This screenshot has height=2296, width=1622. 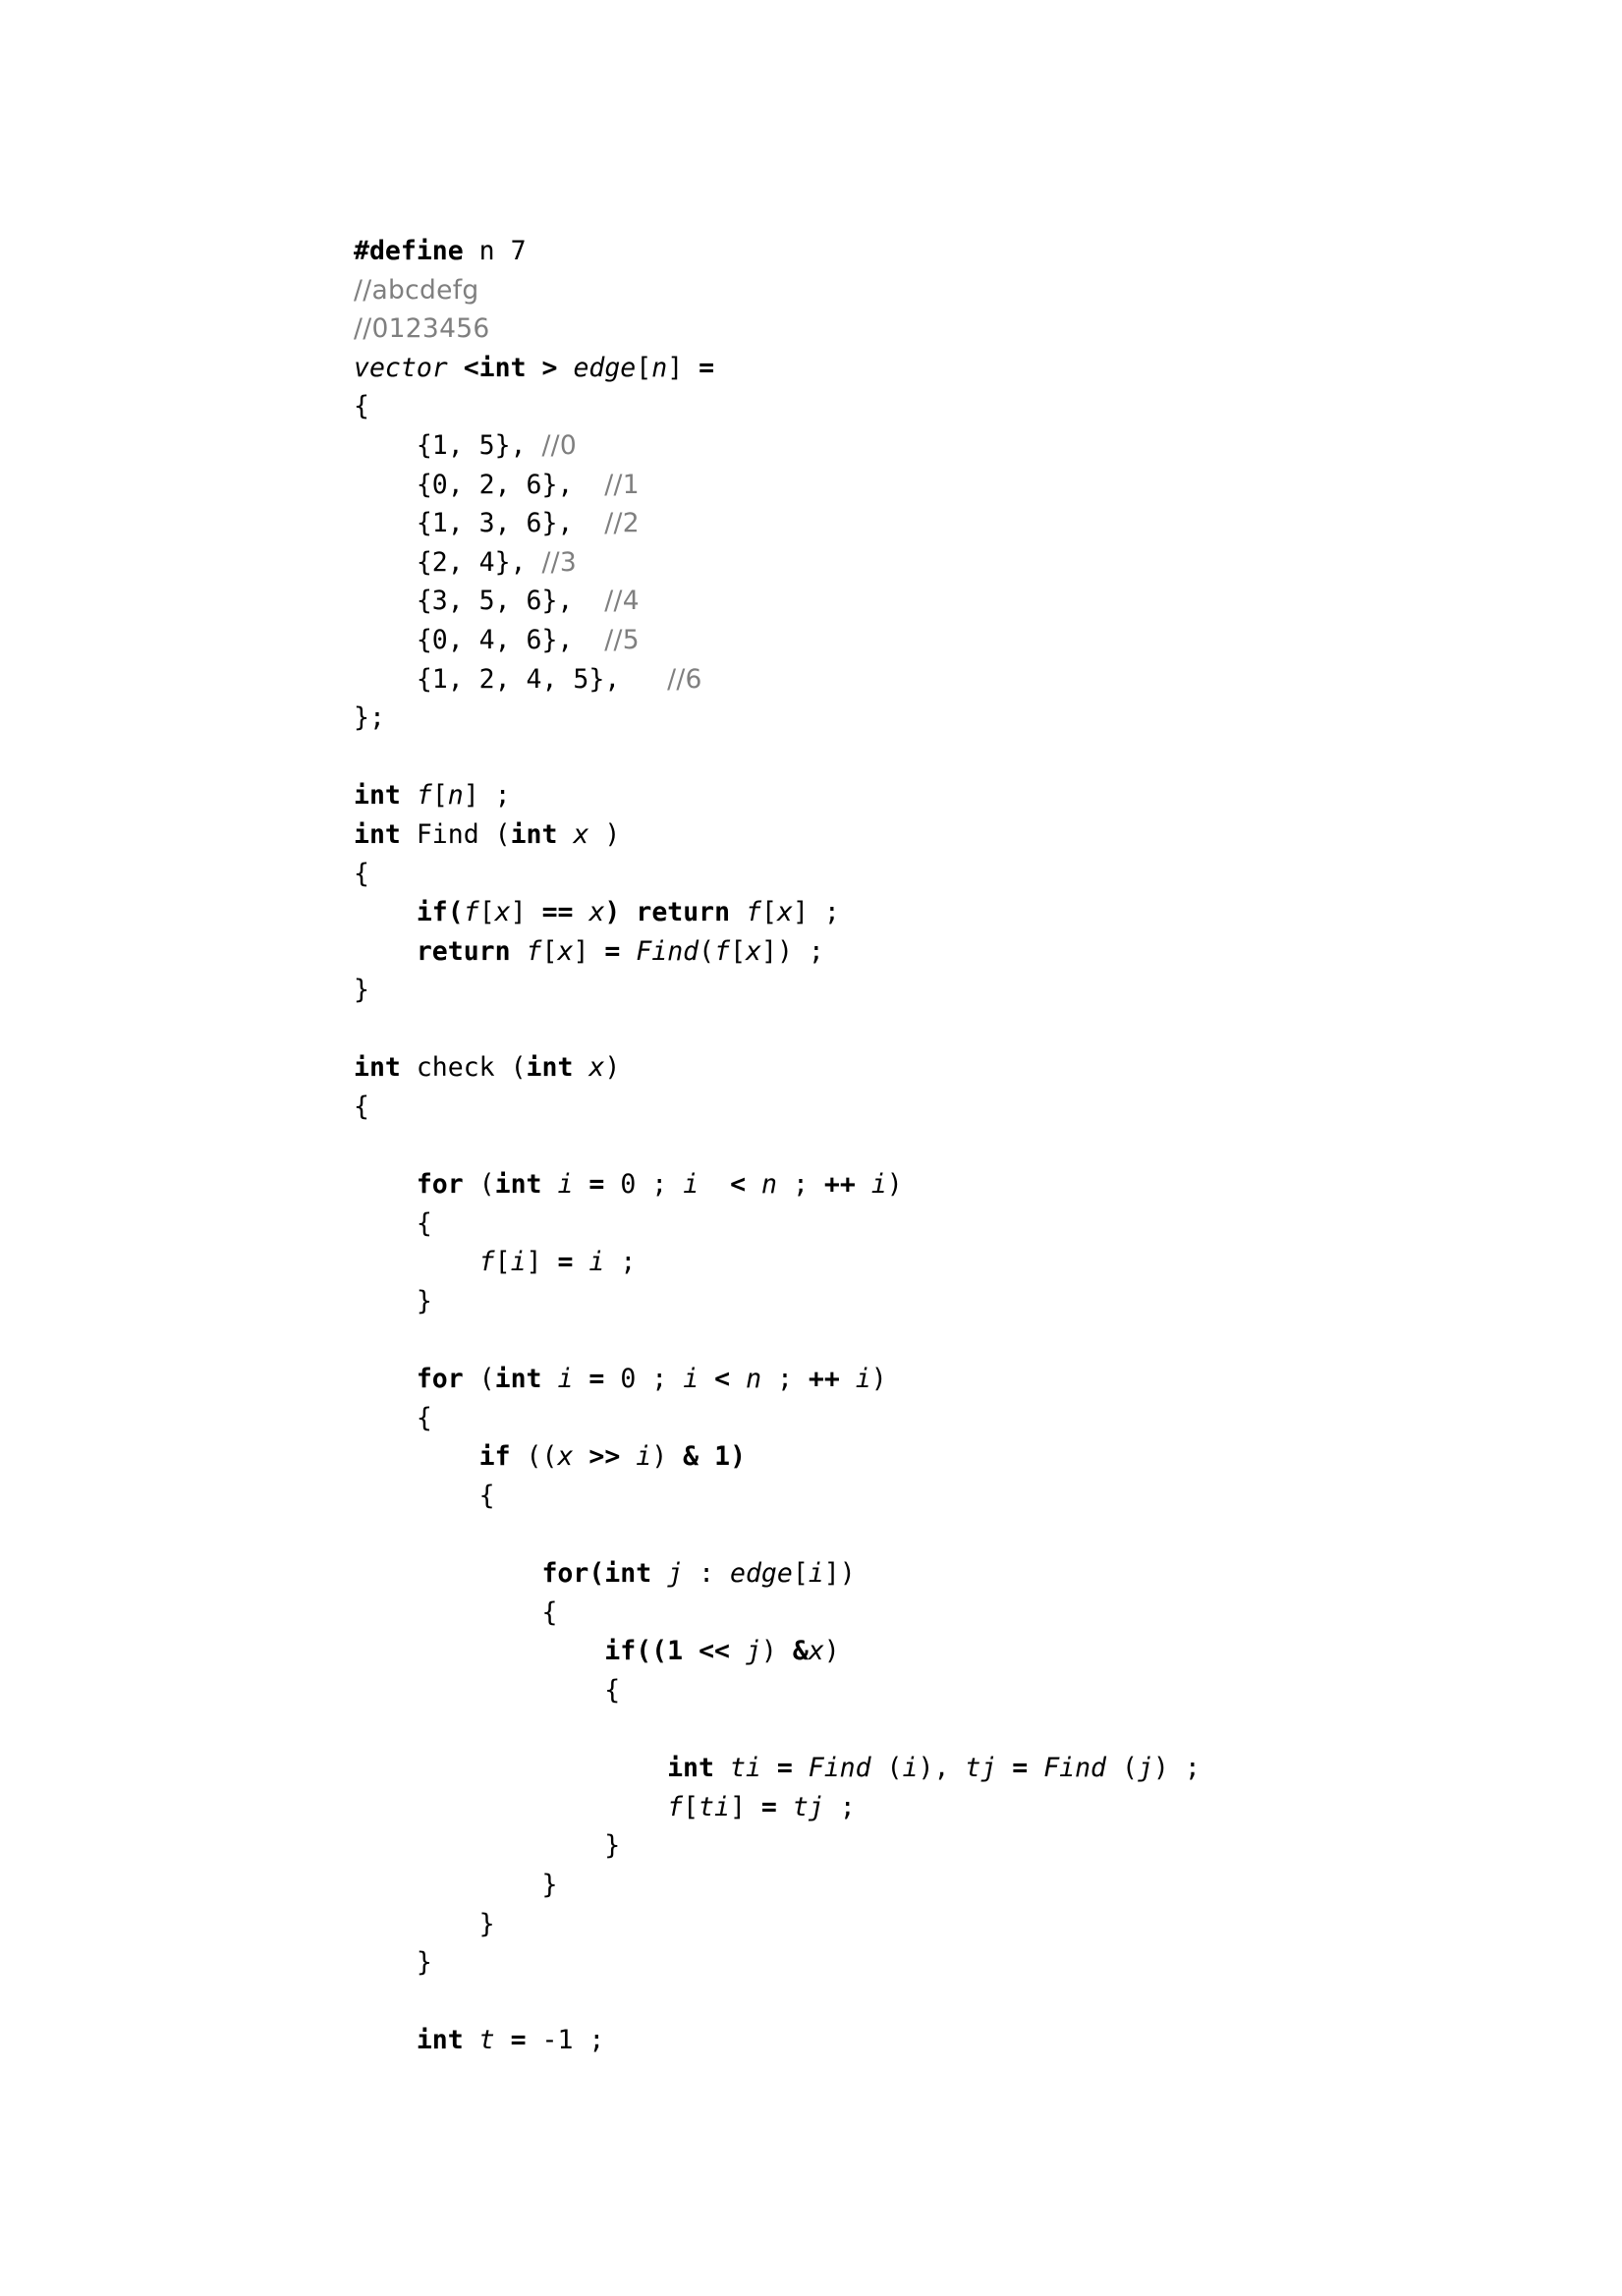 What do you see at coordinates (904, 290) in the screenshot?
I see `code-line: //abcdefg` at bounding box center [904, 290].